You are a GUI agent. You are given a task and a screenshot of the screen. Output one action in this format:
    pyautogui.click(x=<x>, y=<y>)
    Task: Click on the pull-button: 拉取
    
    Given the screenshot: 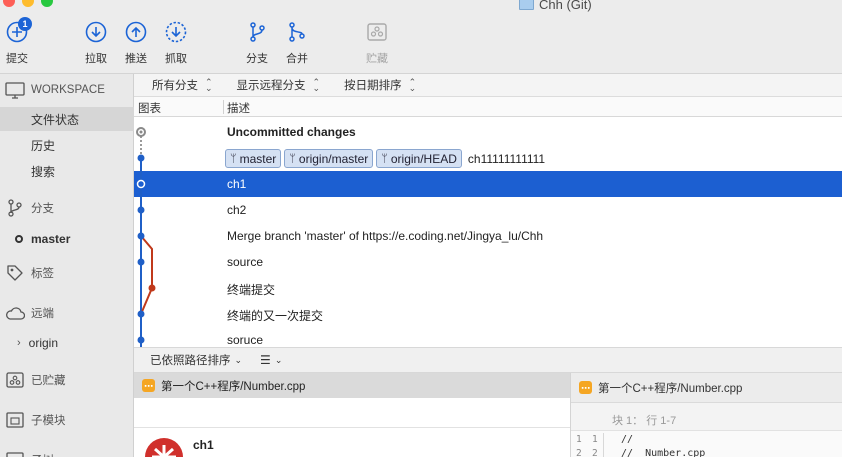 What is the action you would take?
    pyautogui.click(x=96, y=43)
    